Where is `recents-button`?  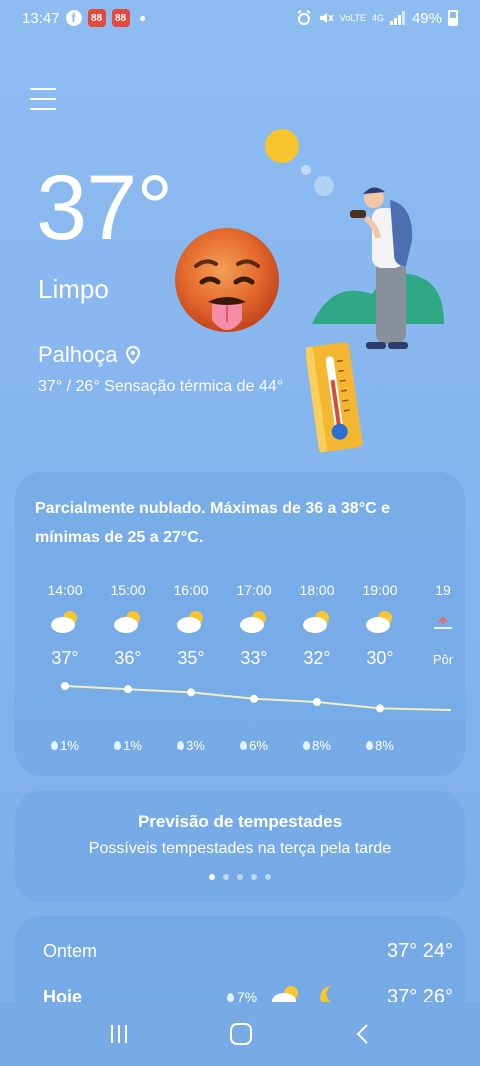
recents-button is located at coordinates (119, 1034).